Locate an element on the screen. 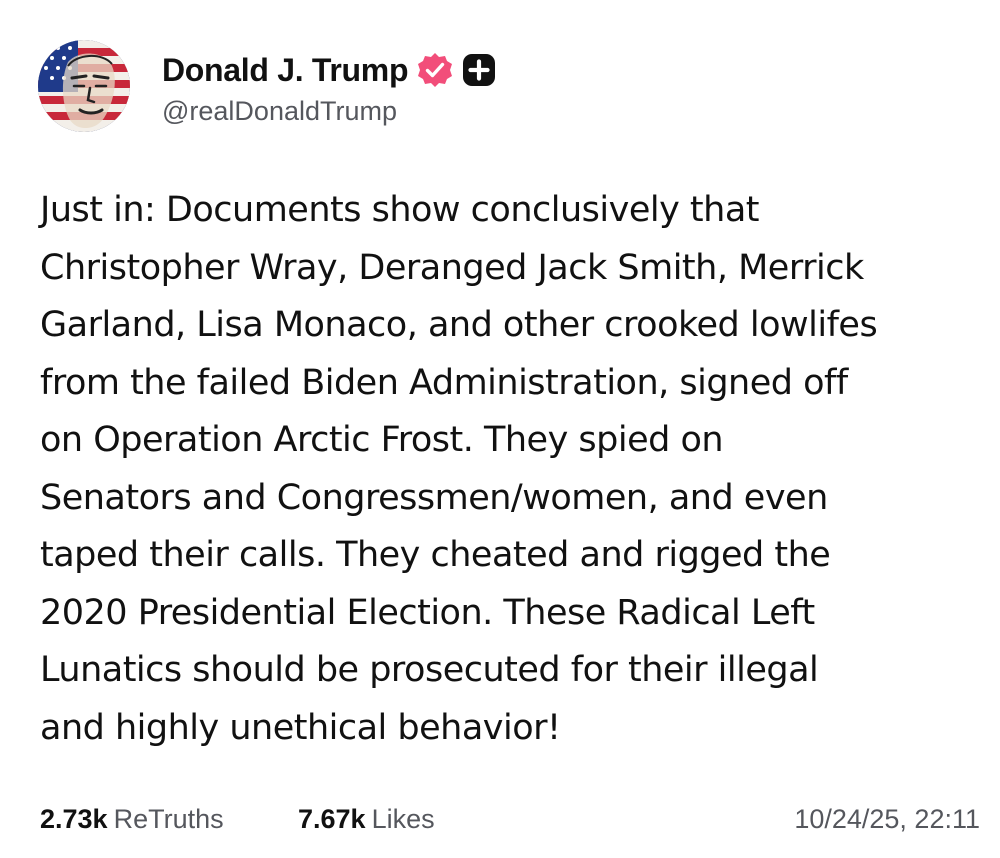 This screenshot has height=858, width=1000. retruths-label: ReTruths is located at coordinates (168, 819).